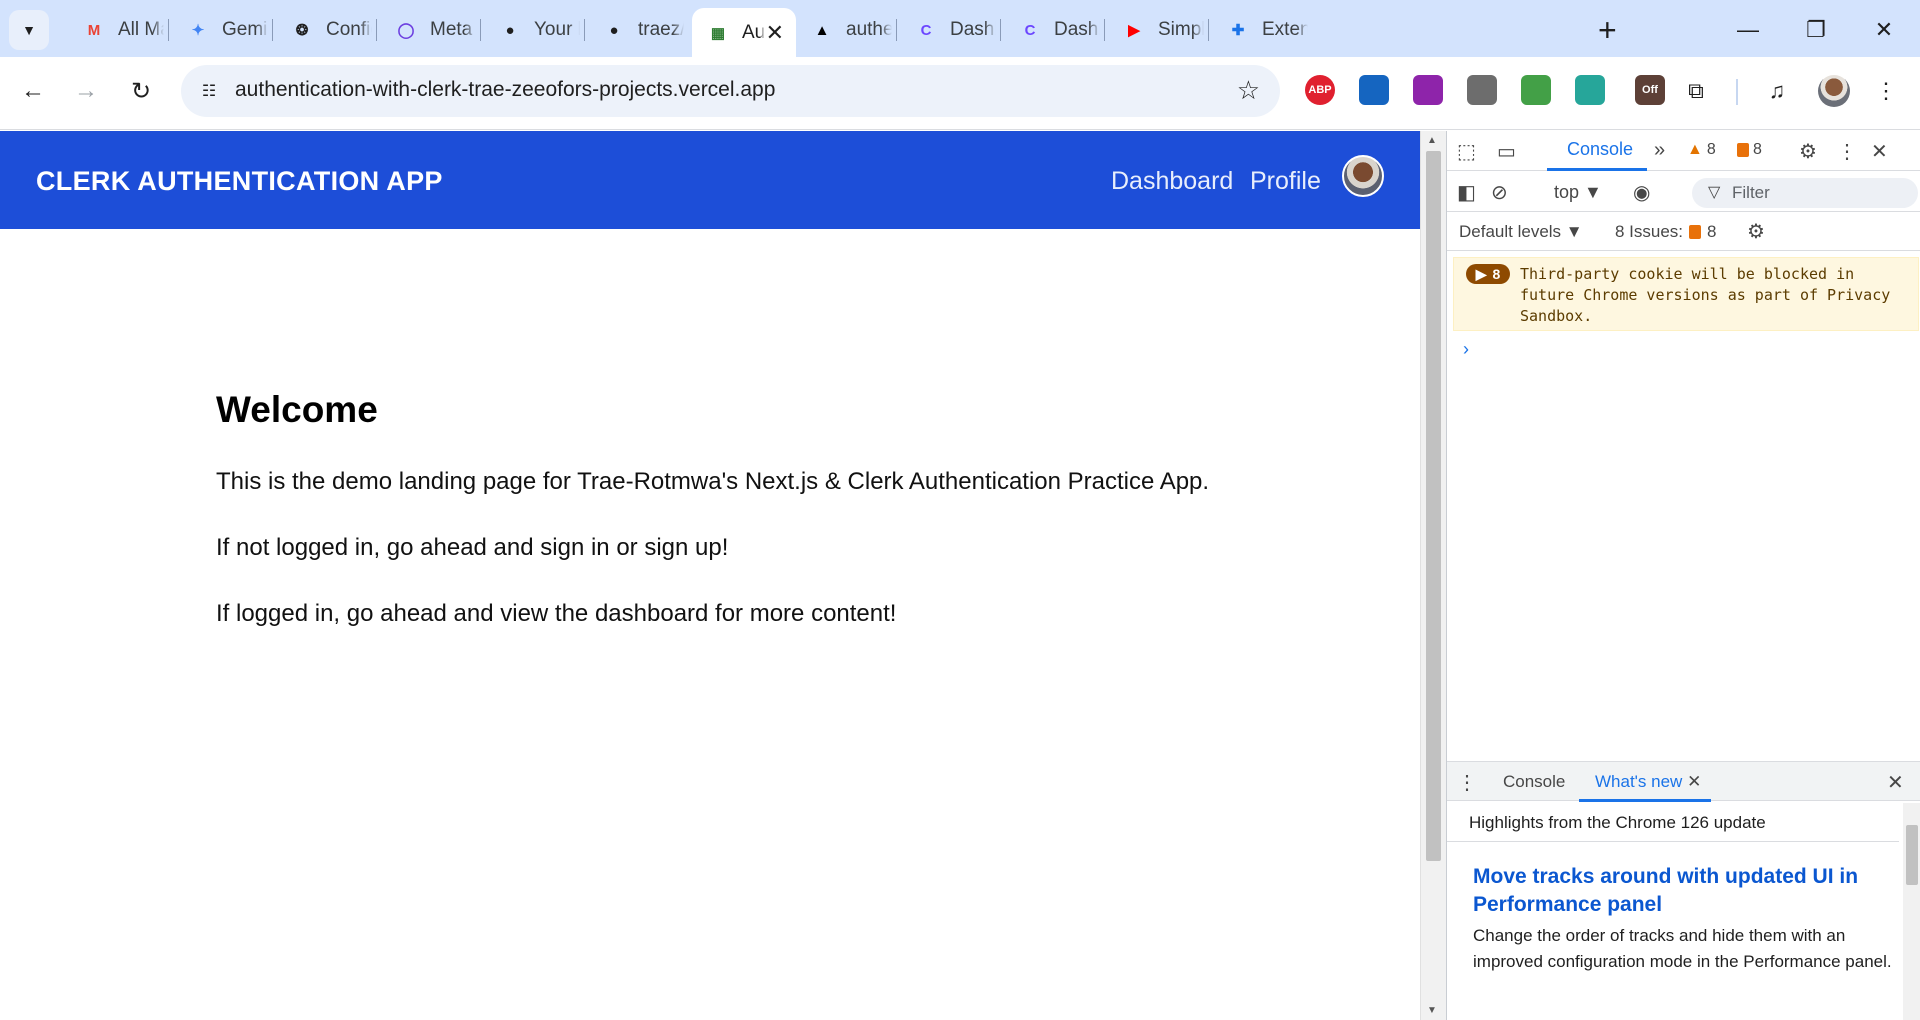  I want to click on tab-3: ◯ Meta AI, so click(428, 30).